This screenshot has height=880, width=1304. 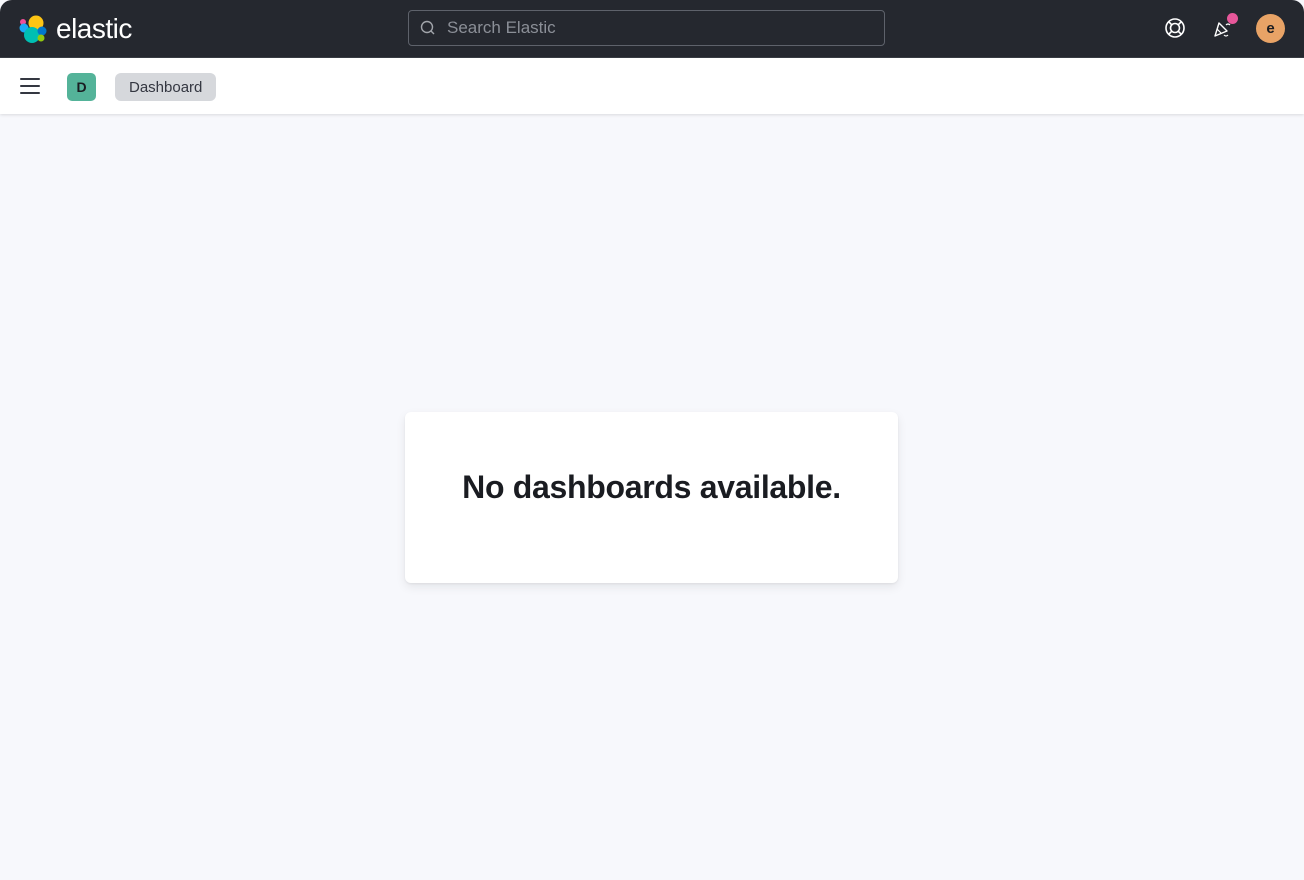 What do you see at coordinates (652, 86) in the screenshot?
I see `breadcrumb-bar: D Dashboard` at bounding box center [652, 86].